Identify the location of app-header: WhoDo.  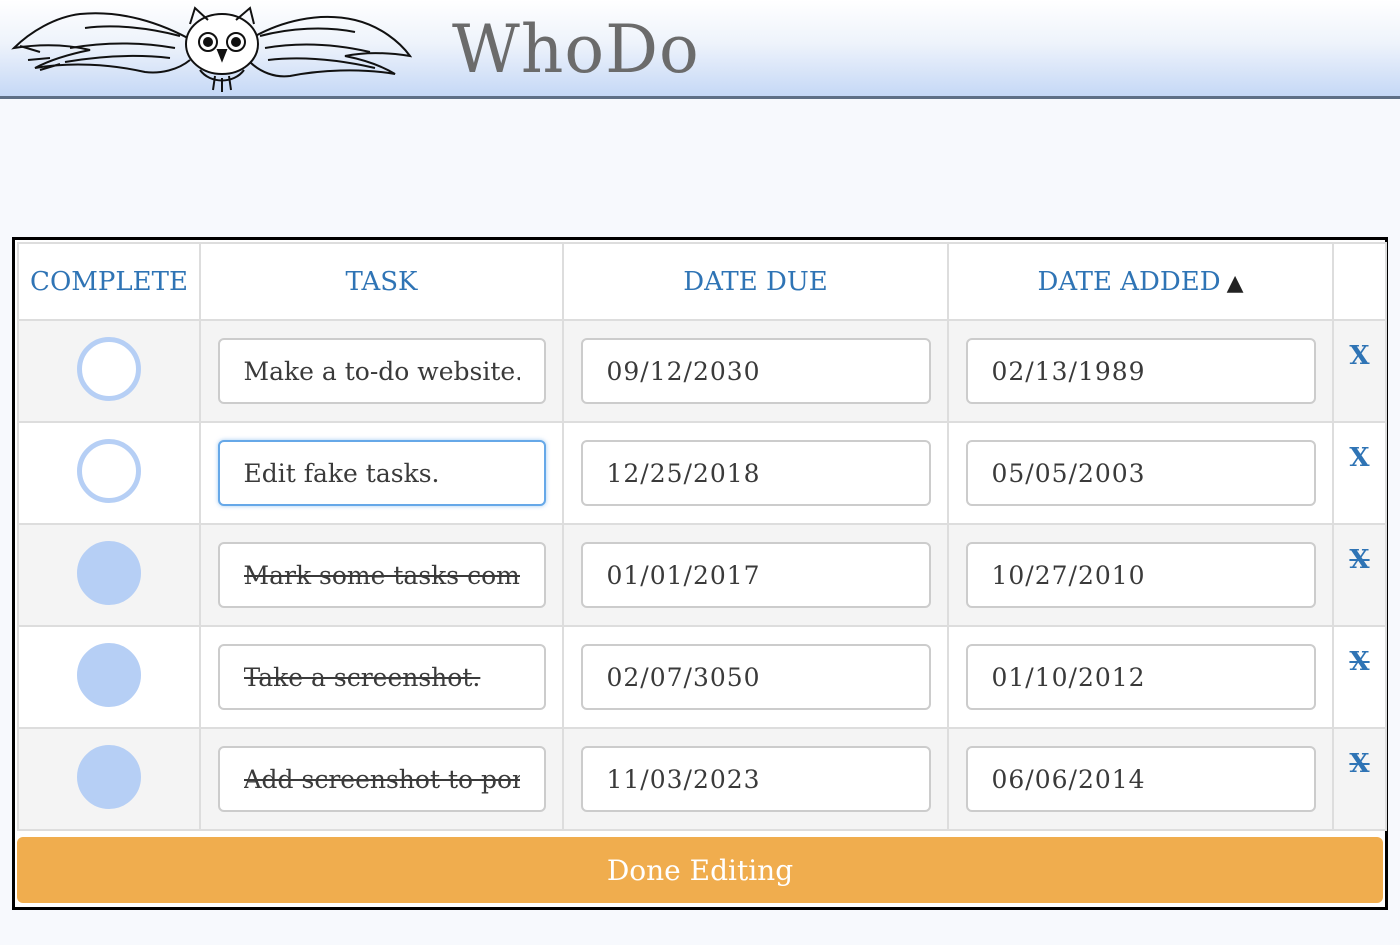
(700, 49).